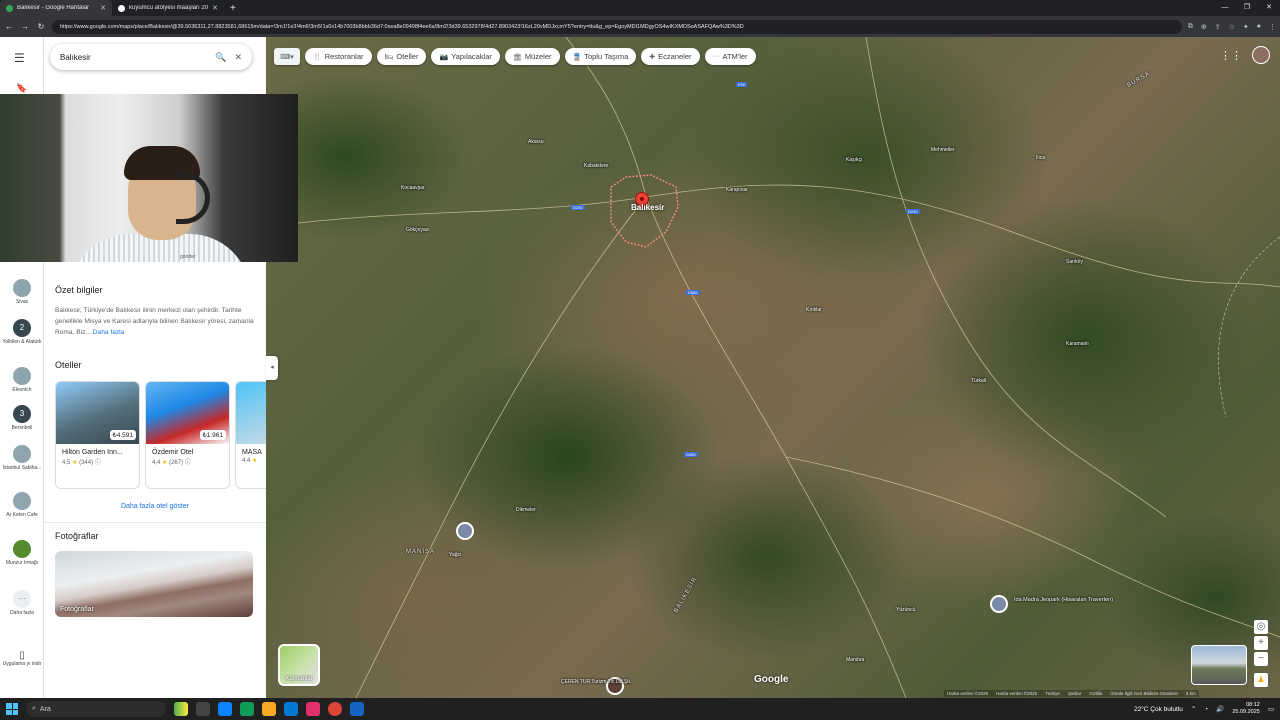  I want to click on recent-place-item: Sivas, so click(22, 292).